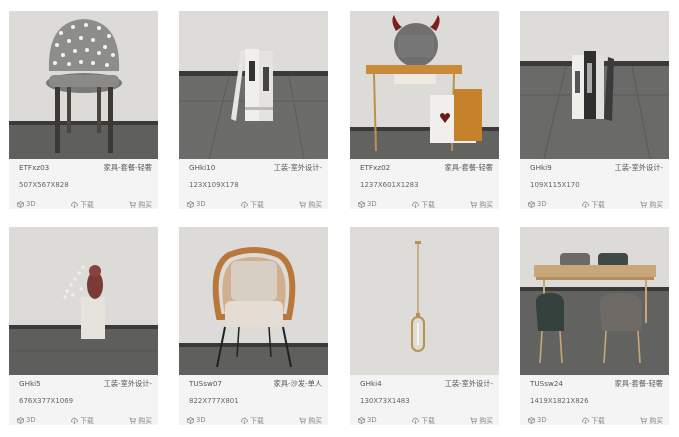 This screenshot has width=679, height=437. What do you see at coordinates (297, 383) in the screenshot?
I see `product-category: 家具-沙发-单人` at bounding box center [297, 383].